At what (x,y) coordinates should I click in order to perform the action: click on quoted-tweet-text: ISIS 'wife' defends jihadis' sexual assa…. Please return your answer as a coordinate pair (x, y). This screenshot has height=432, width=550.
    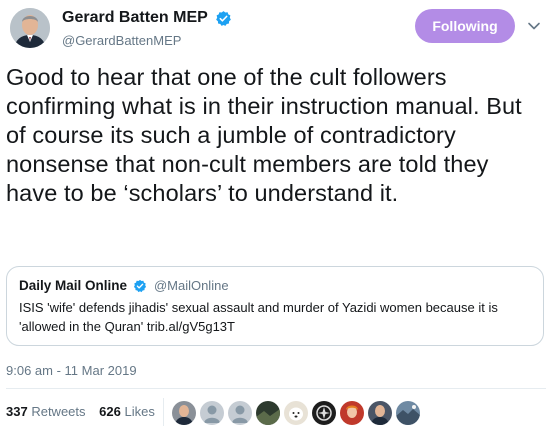
    Looking at the image, I should click on (258, 317).